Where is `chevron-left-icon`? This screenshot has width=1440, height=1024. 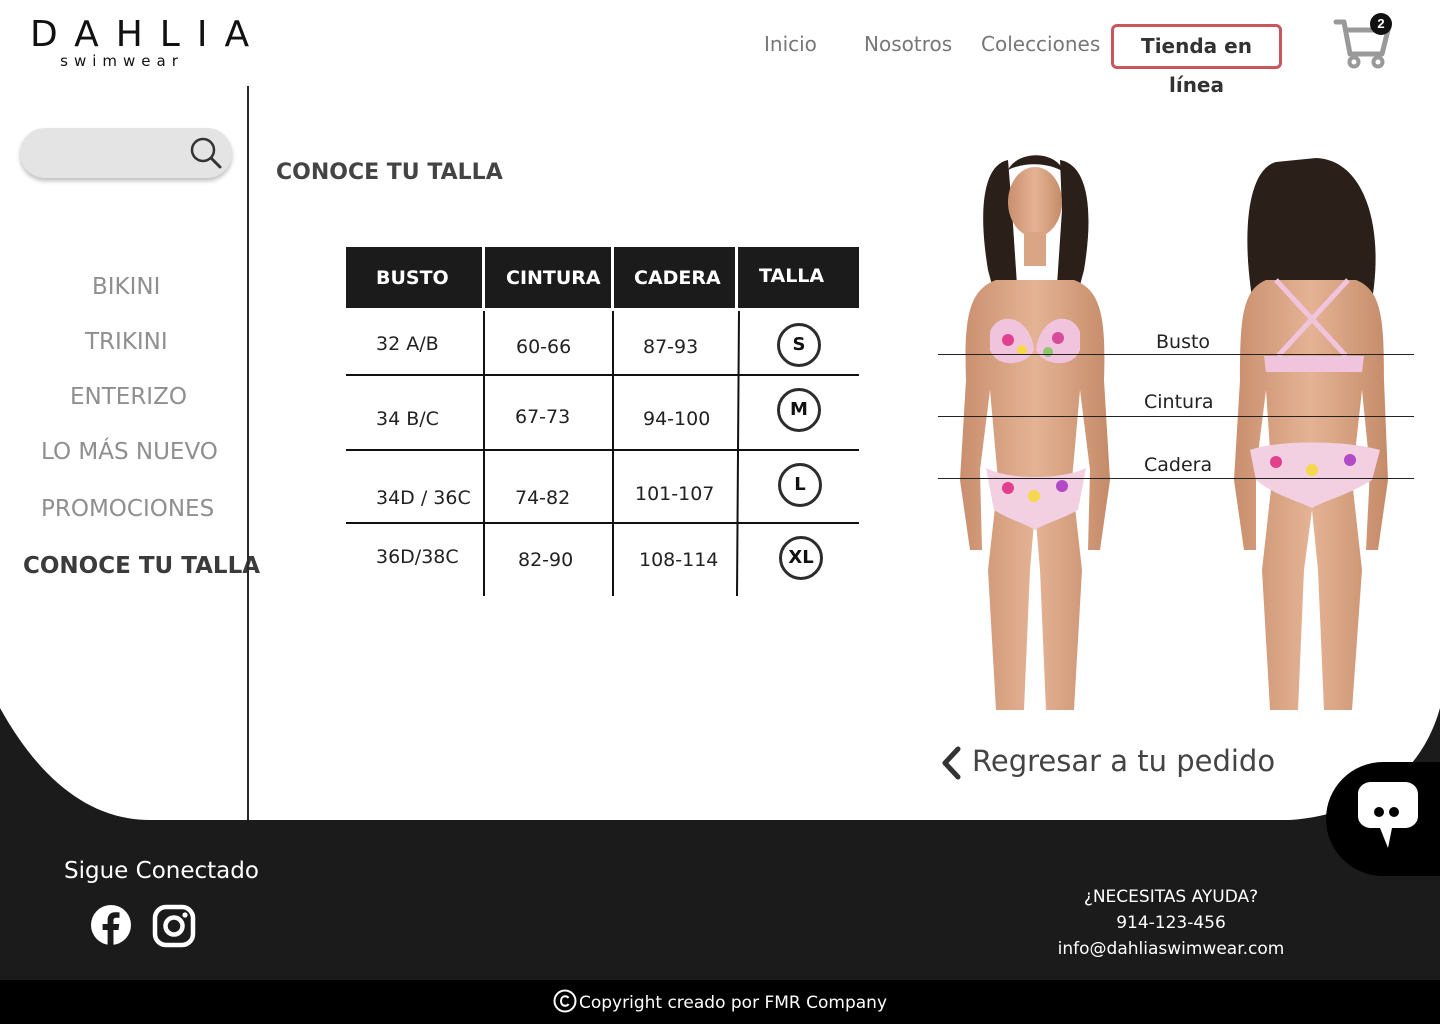 chevron-left-icon is located at coordinates (951, 763).